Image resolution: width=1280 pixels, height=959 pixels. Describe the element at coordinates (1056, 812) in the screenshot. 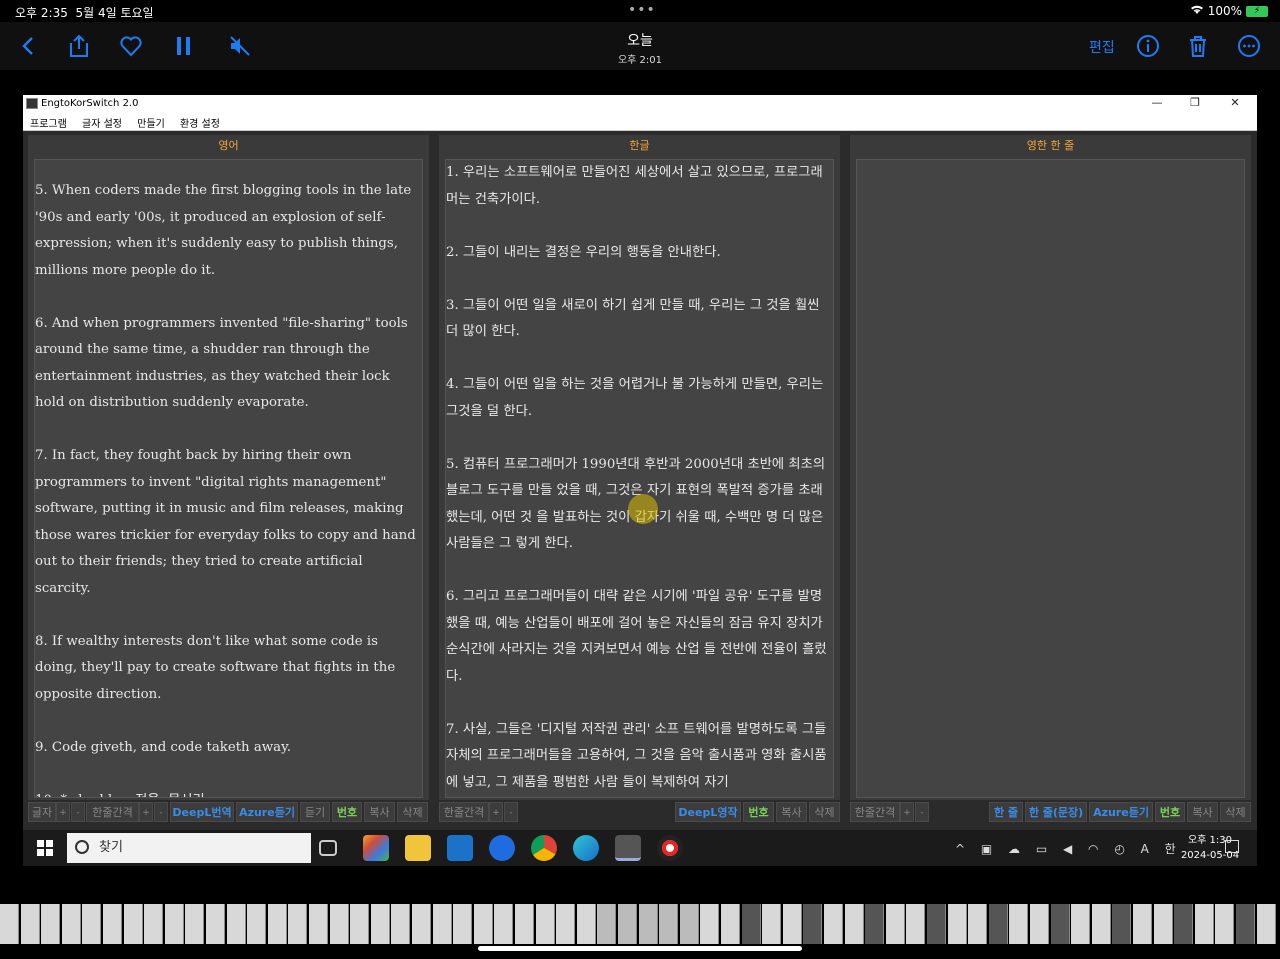

I see `one-line-sentence-button: 한 줄(문장)` at that location.